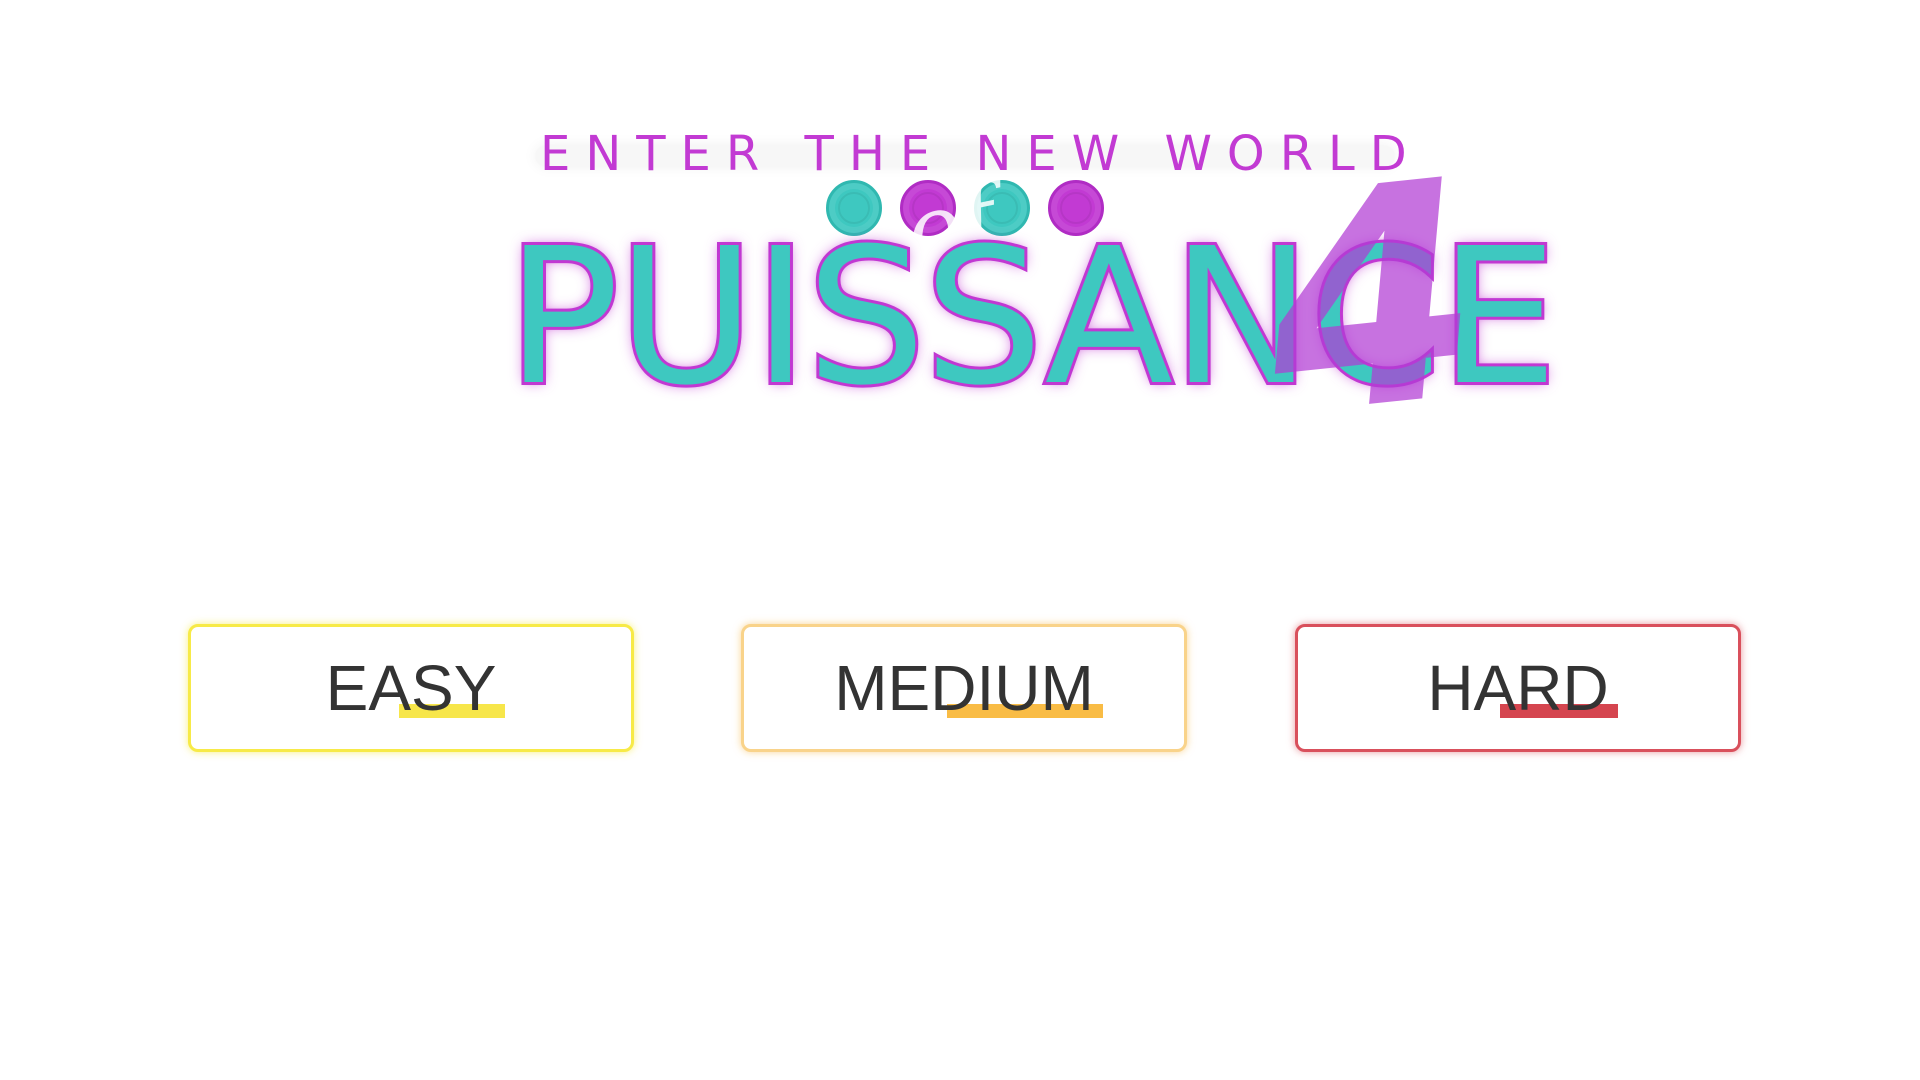 Image resolution: width=1920 pixels, height=1080 pixels. I want to click on logo-number: 4, so click(1372, 299).